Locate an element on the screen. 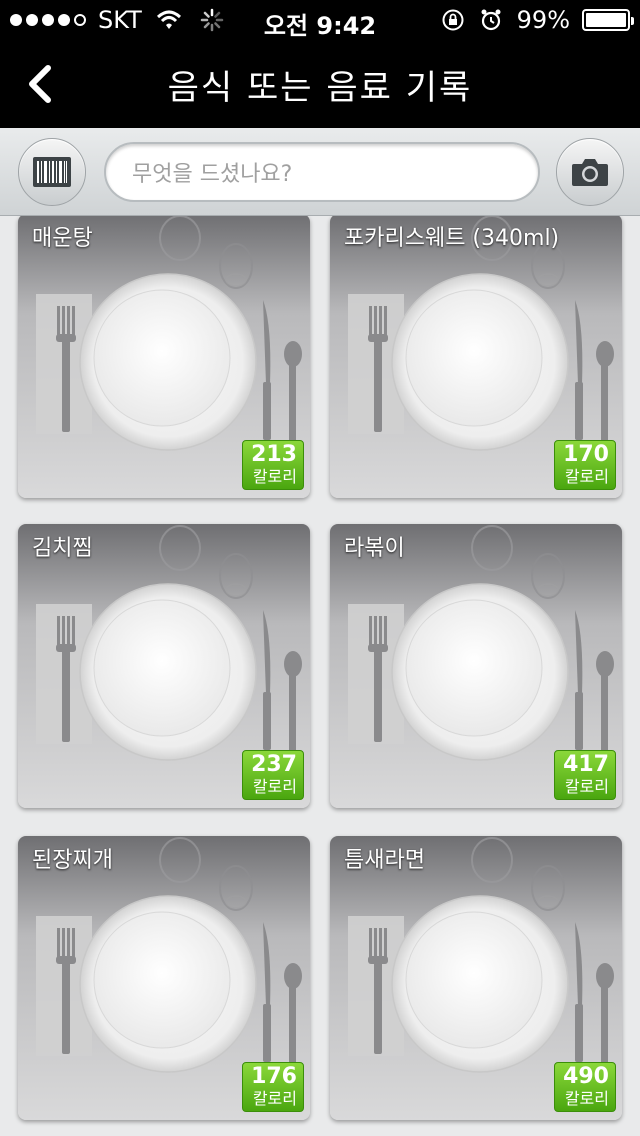 The image size is (640, 1136). food-card: 김치찜 237 칼로리 is located at coordinates (164, 666).